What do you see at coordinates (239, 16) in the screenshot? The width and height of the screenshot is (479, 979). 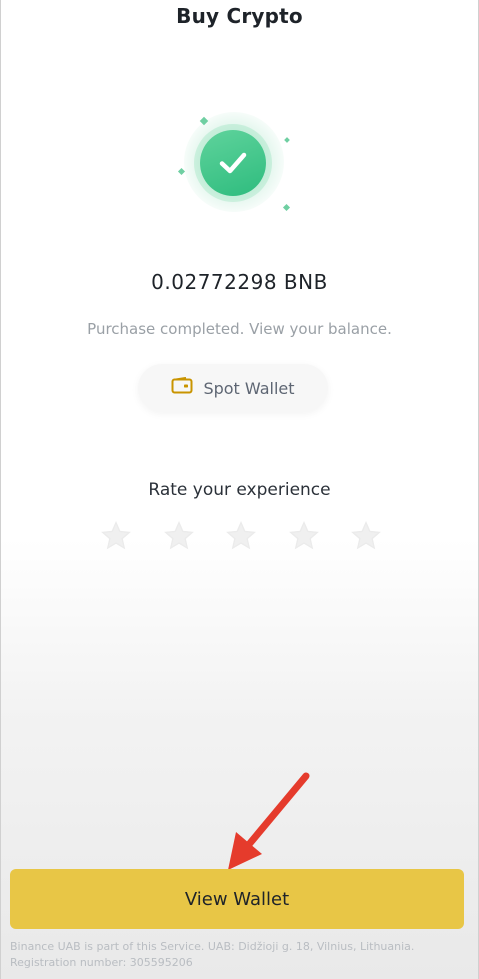 I see `page-title: Buy Crypto` at bounding box center [239, 16].